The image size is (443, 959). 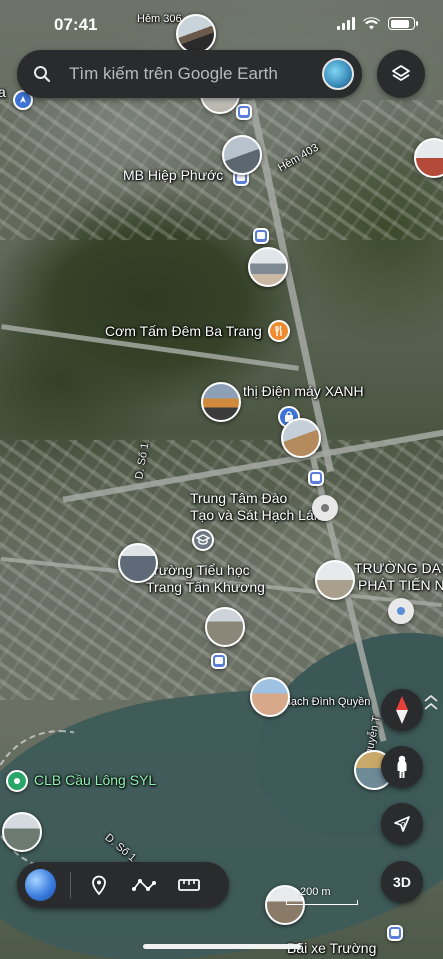 I want to click on restaurant-icon, so click(x=279, y=331).